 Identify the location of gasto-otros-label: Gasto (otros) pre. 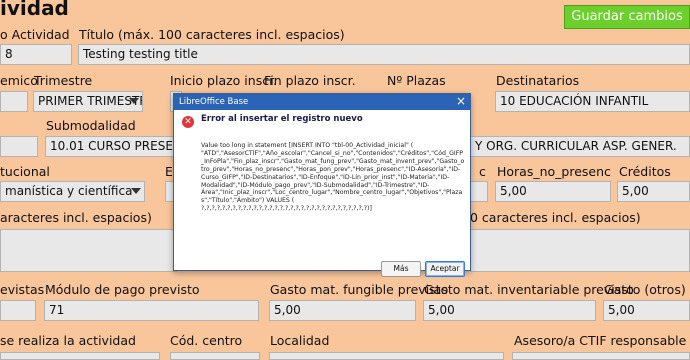
(647, 289).